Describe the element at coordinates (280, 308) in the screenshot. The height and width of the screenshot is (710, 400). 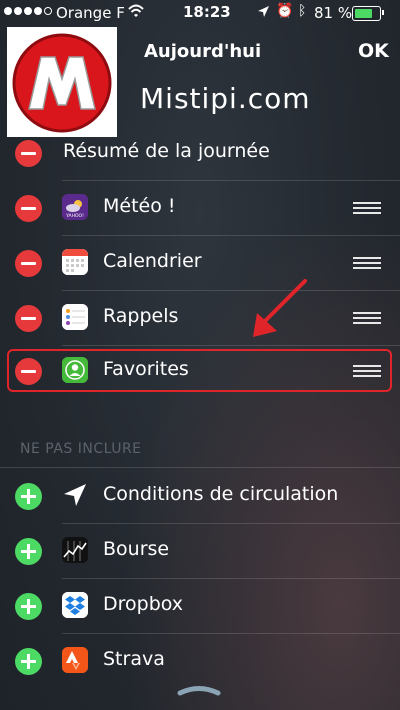
I see `annotation-arrow-icon` at that location.